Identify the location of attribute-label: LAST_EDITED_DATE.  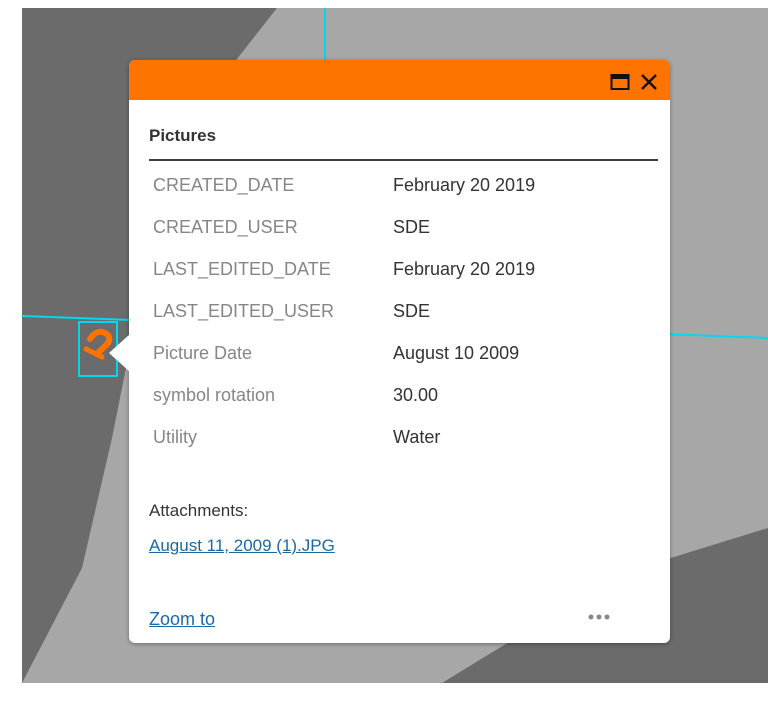
(242, 269).